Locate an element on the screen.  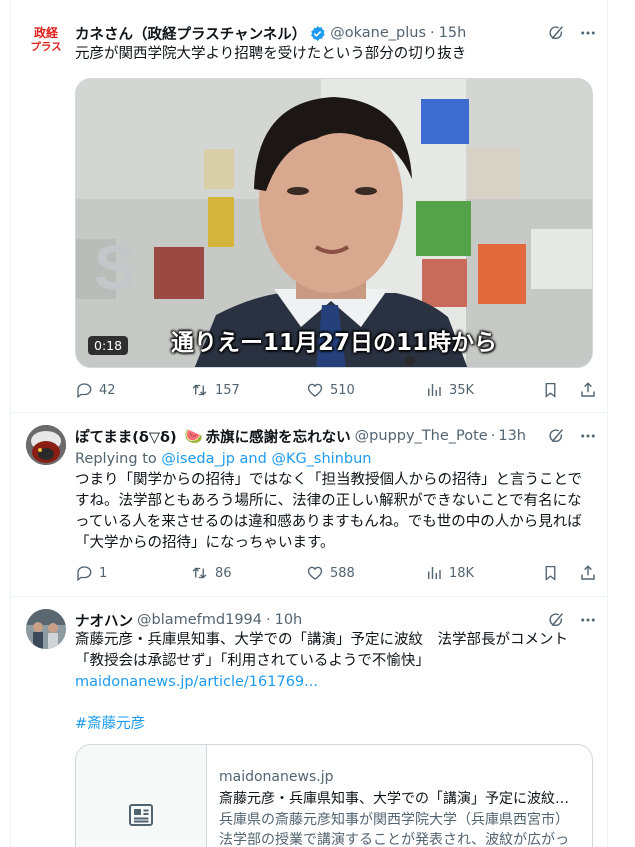
repost-button: 157 is located at coordinates (248, 390).